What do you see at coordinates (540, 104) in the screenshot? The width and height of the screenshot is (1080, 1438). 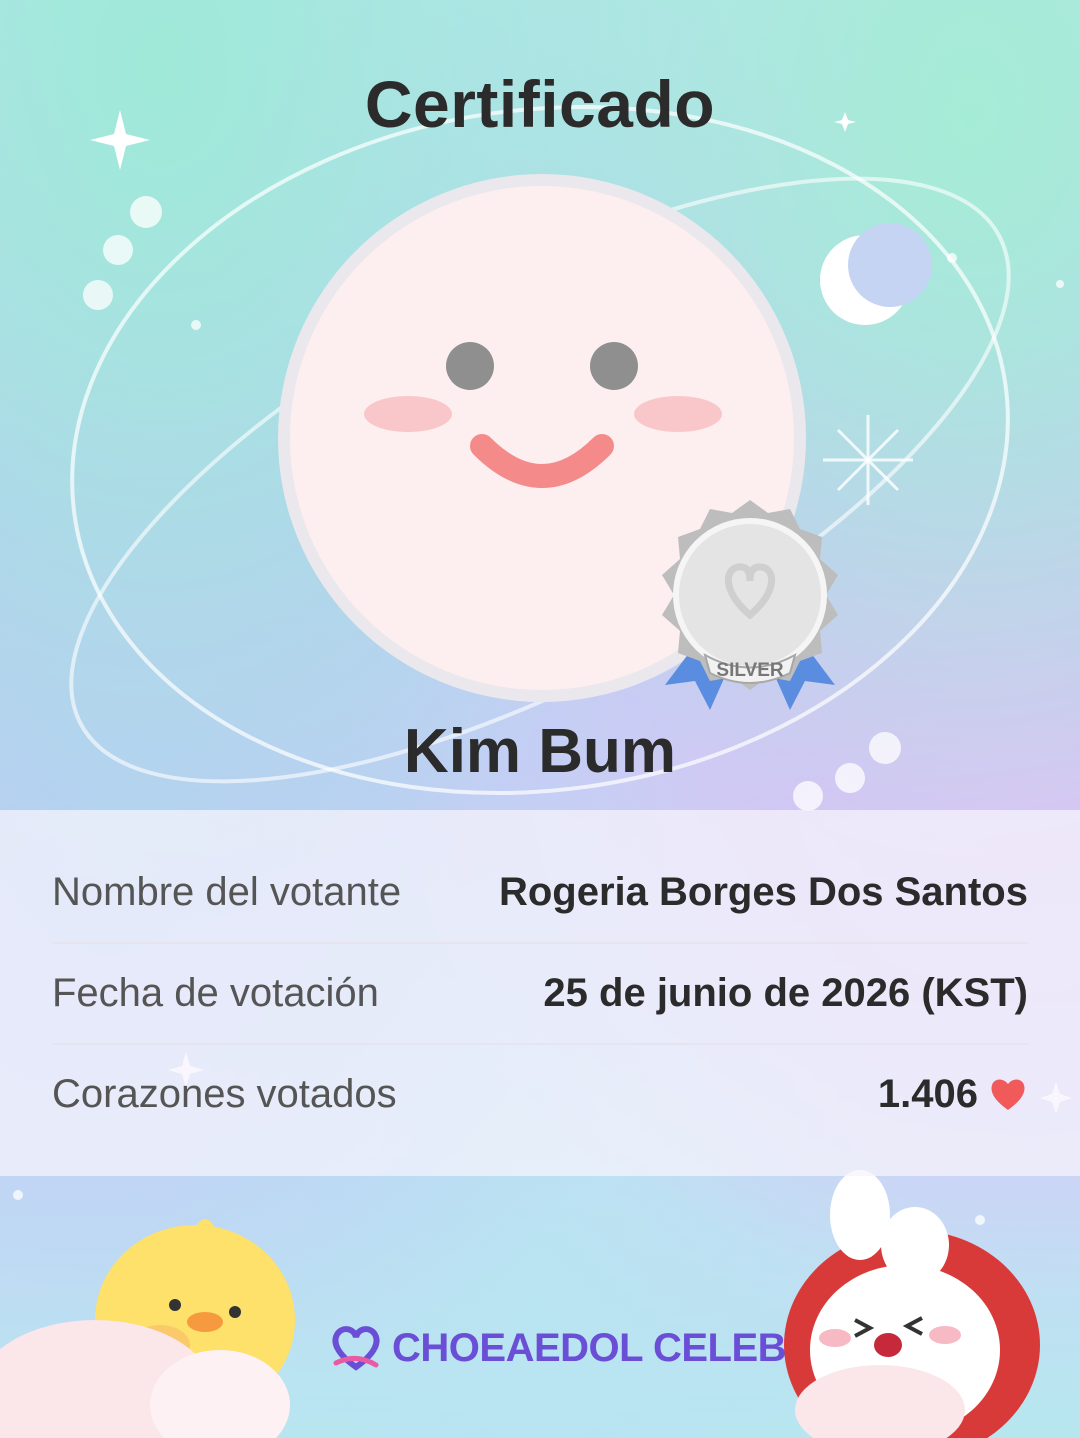 I see `certificate-title: Certificado` at bounding box center [540, 104].